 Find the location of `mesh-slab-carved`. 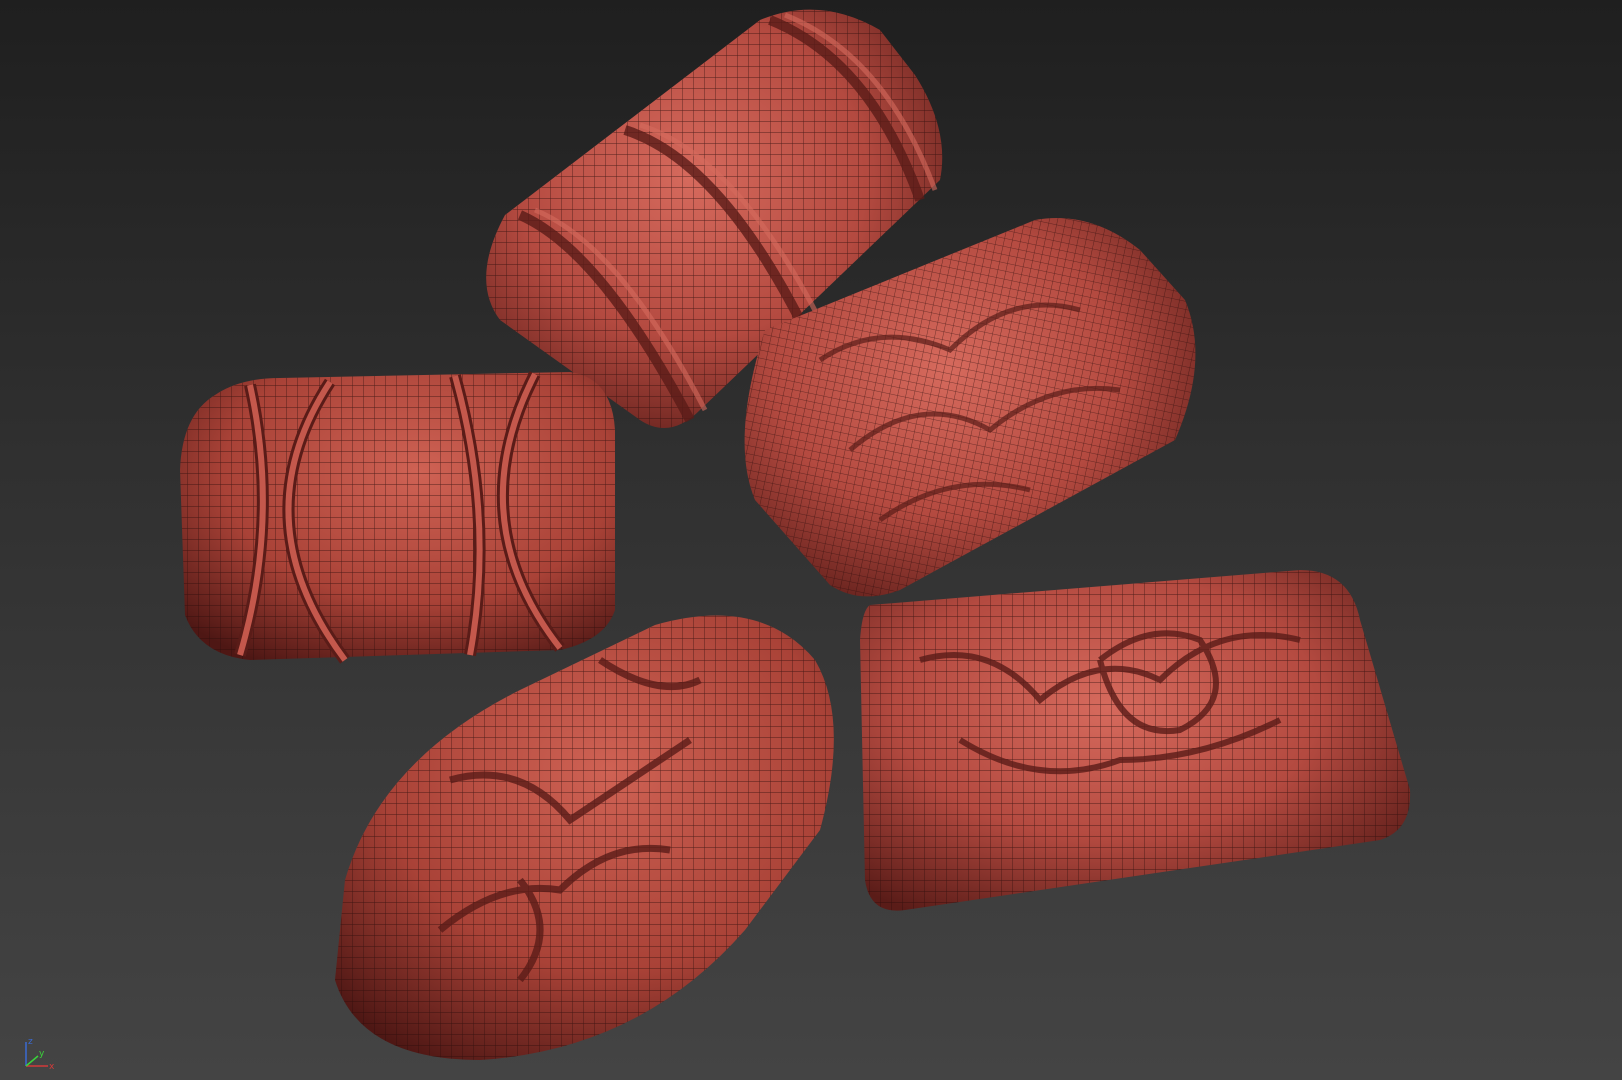

mesh-slab-carved is located at coordinates (1135, 740).